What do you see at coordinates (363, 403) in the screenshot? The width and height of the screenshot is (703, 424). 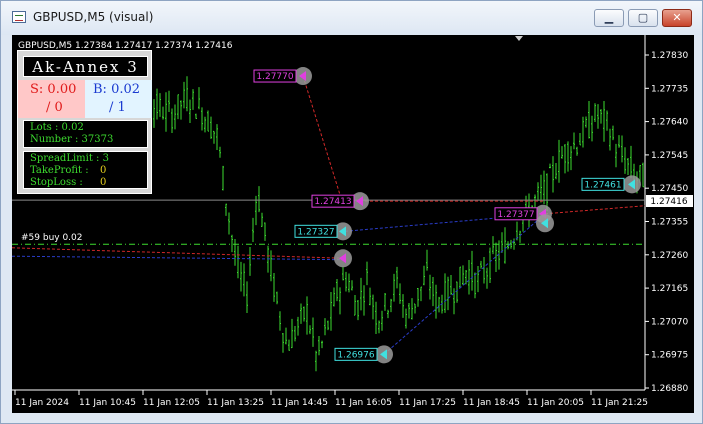 I see `time-tick-label: 11 Jan 16:05` at bounding box center [363, 403].